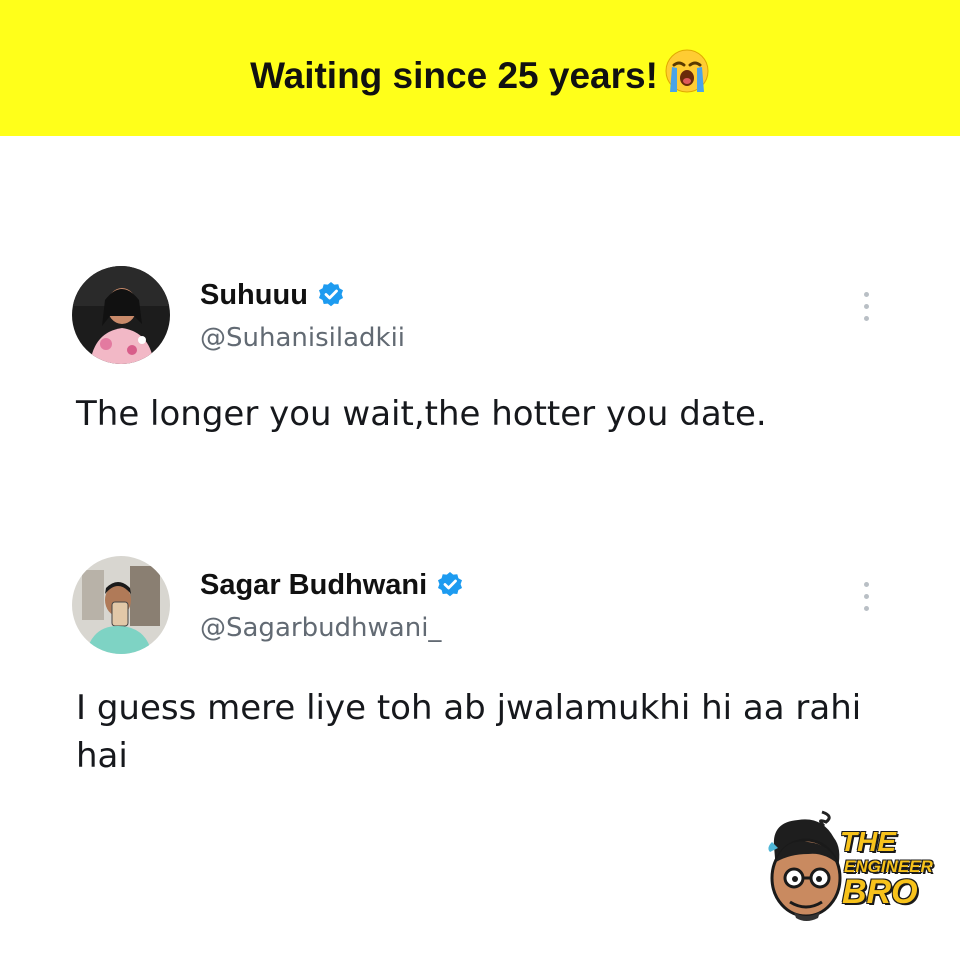  I want to click on engineer-bro-logo: THE ENGINEER BRO, so click(849, 868).